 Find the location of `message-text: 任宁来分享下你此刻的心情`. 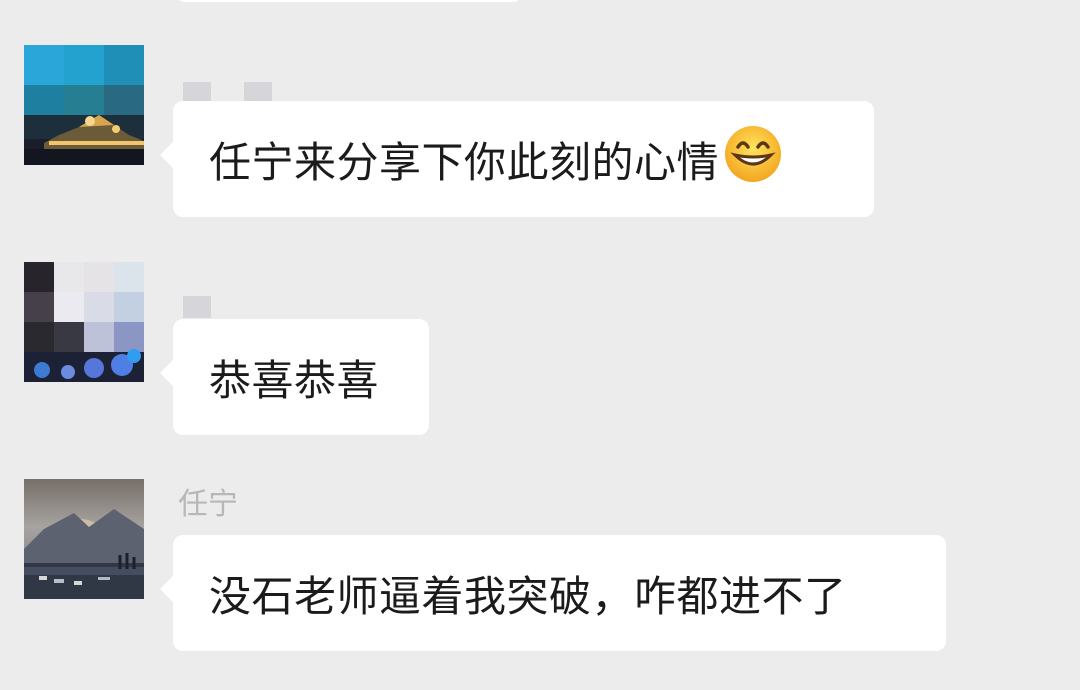

message-text: 任宁来分享下你此刻的心情 is located at coordinates (464, 162).